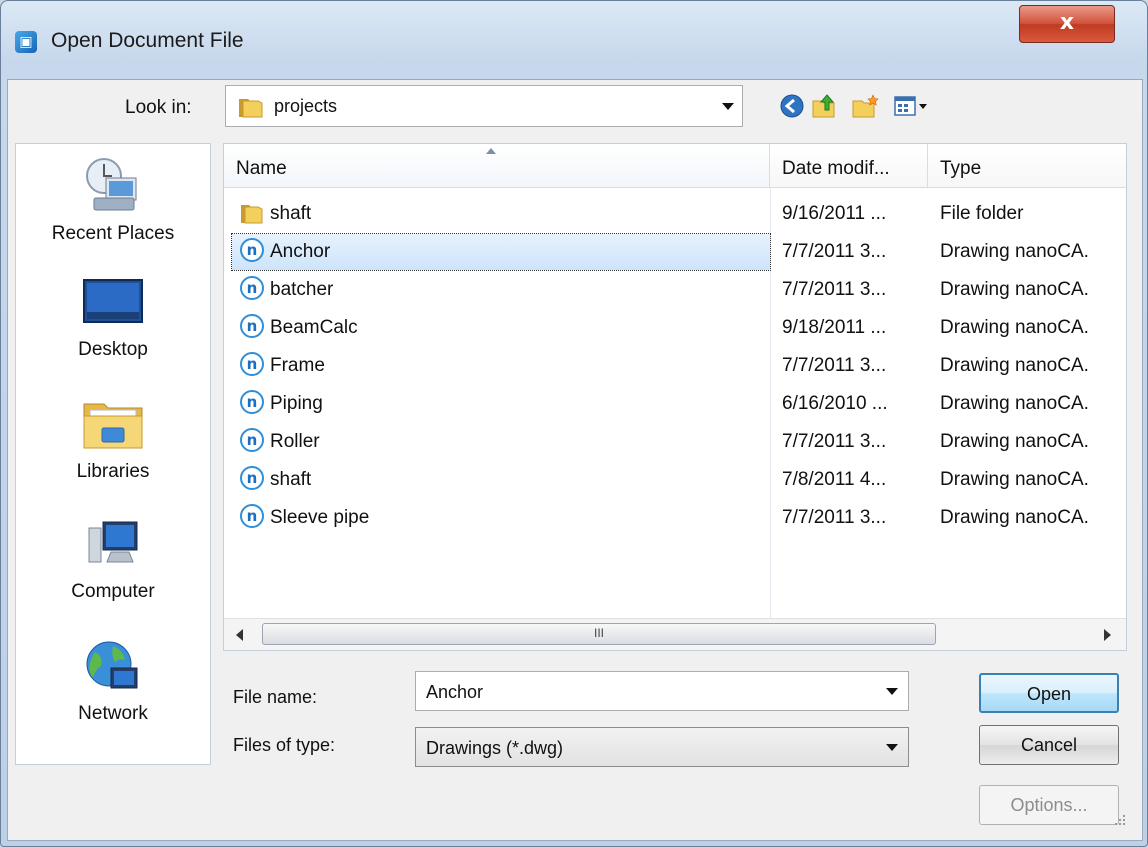 This screenshot has height=847, width=1148. I want to click on file-name: Piping, so click(296, 403).